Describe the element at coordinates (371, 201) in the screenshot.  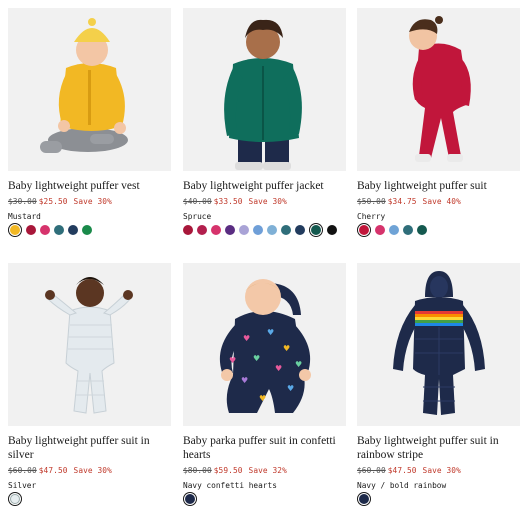
I see `original-price: $50.00` at that location.